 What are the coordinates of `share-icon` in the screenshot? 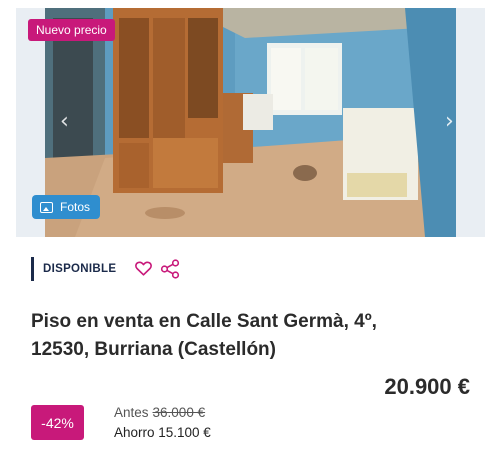 It's located at (170, 269).